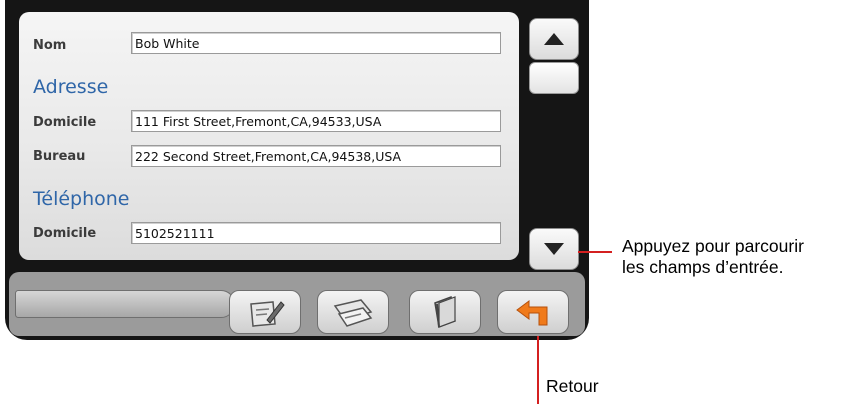  Describe the element at coordinates (713, 246) in the screenshot. I see `scroll-annotation-line1: Appuyez pour parcourir` at that location.